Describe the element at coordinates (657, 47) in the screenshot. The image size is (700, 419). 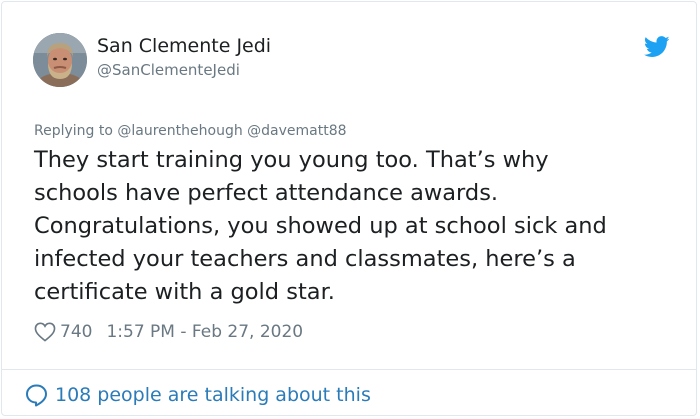
I see `twitter-bird-icon` at that location.